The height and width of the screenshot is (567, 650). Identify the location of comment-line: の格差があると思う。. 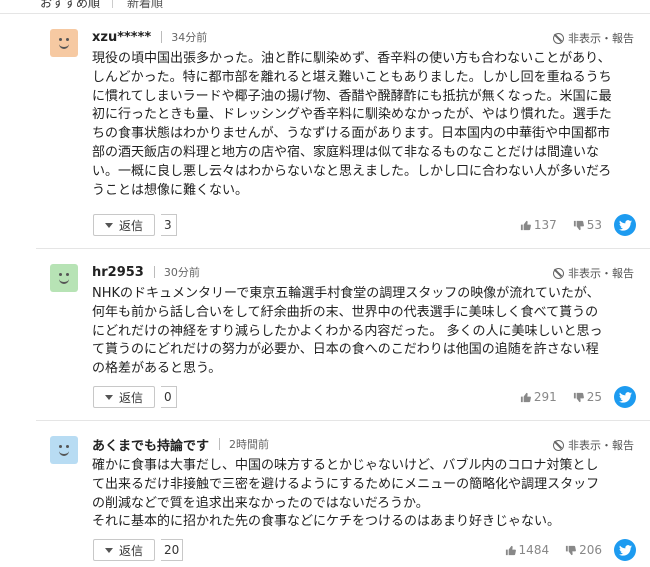
(157, 369).